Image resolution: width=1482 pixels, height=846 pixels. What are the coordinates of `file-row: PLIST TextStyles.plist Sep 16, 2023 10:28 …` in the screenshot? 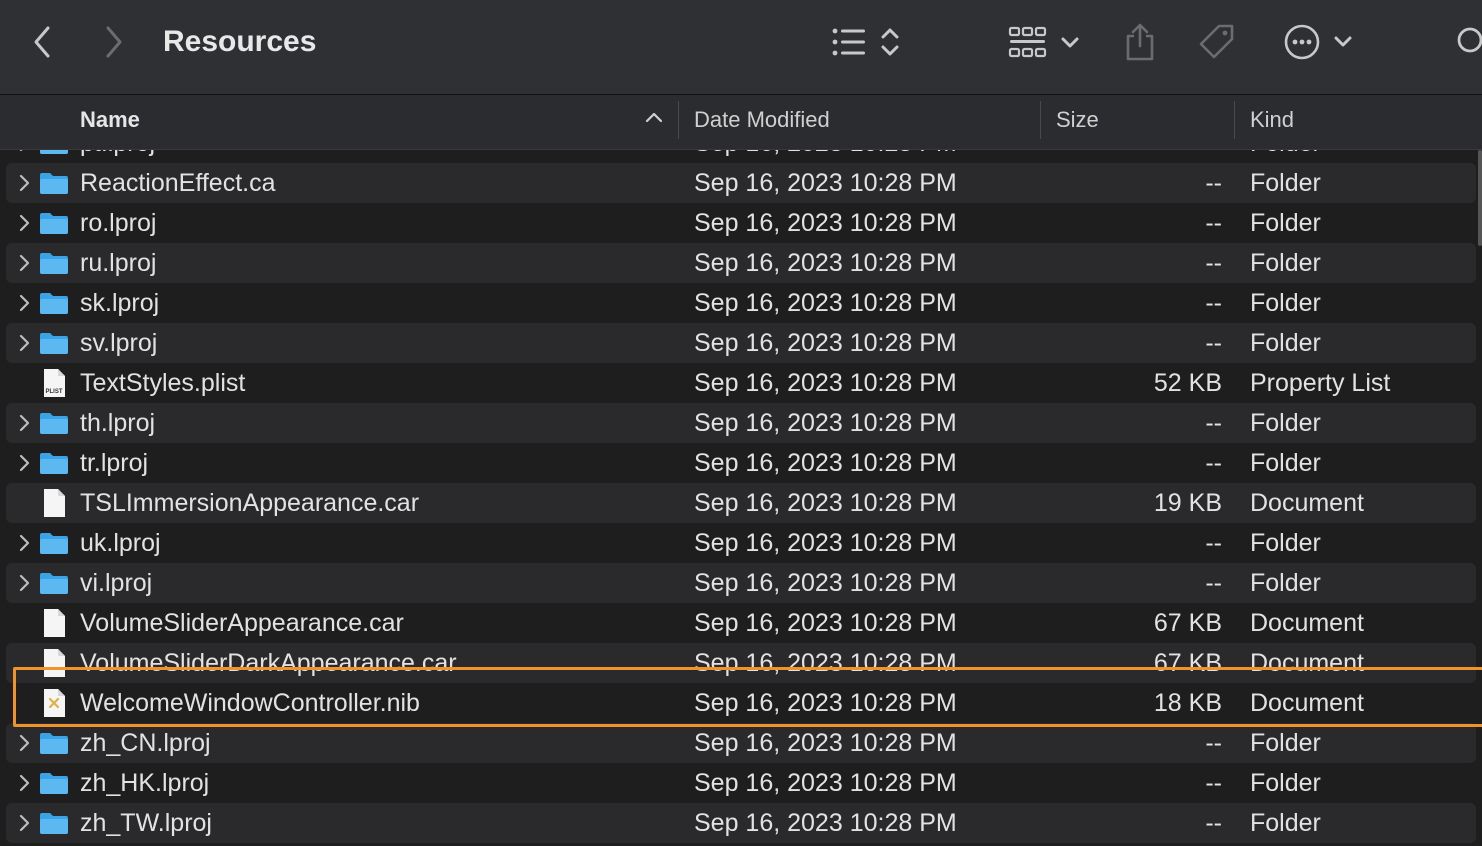 It's located at (741, 383).